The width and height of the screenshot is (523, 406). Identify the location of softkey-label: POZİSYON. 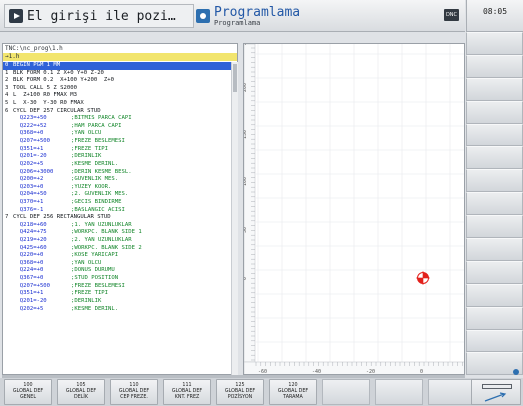
(240, 397).